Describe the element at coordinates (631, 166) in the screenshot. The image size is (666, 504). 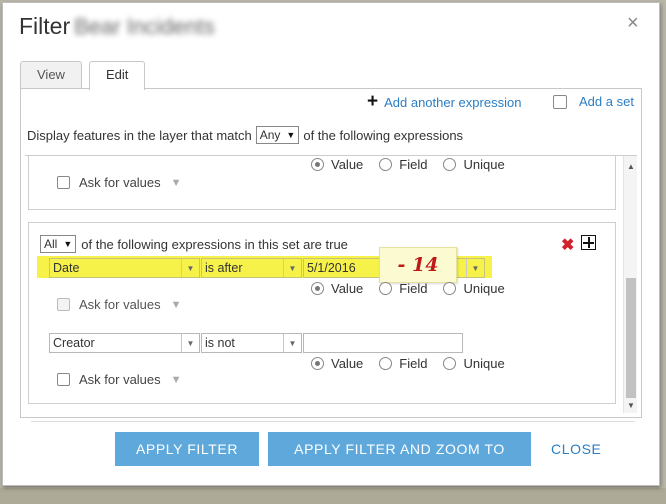
I see `scroll-up-icon: ▲` at that location.